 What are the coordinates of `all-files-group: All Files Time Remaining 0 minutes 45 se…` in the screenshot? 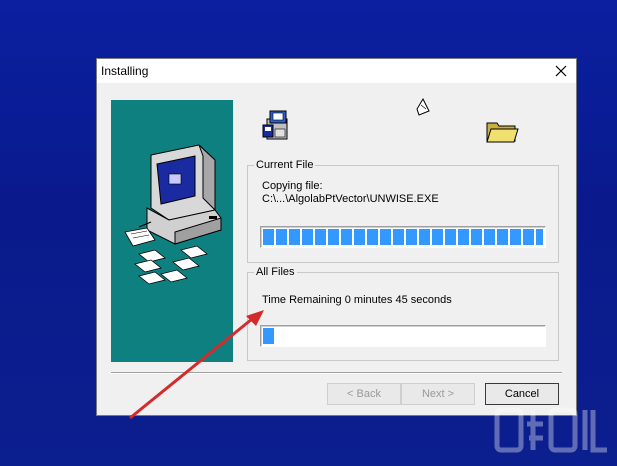 It's located at (403, 313).